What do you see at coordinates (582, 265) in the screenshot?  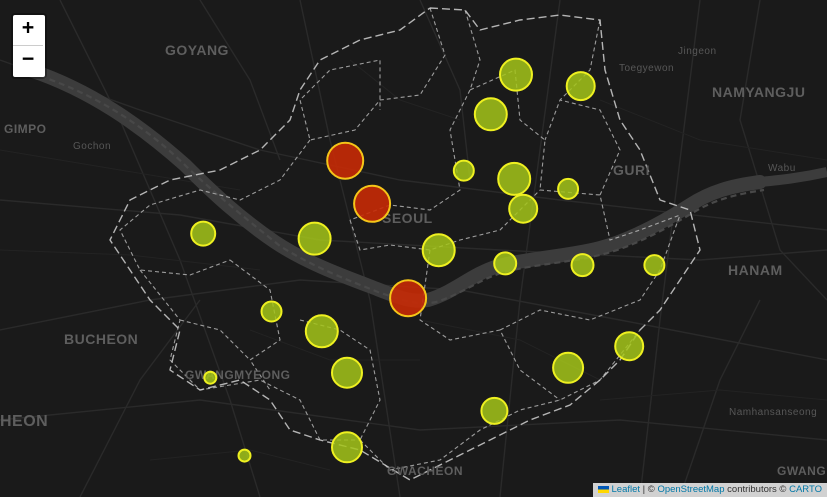 I see `marker-medium-m14` at bounding box center [582, 265].